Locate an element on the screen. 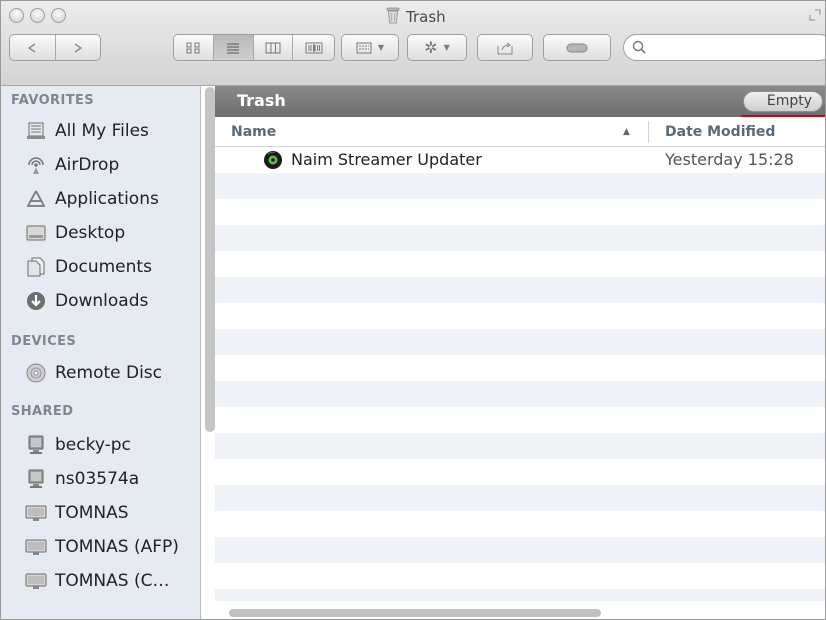 This screenshot has width=826, height=620. edit-tags-button is located at coordinates (577, 47).